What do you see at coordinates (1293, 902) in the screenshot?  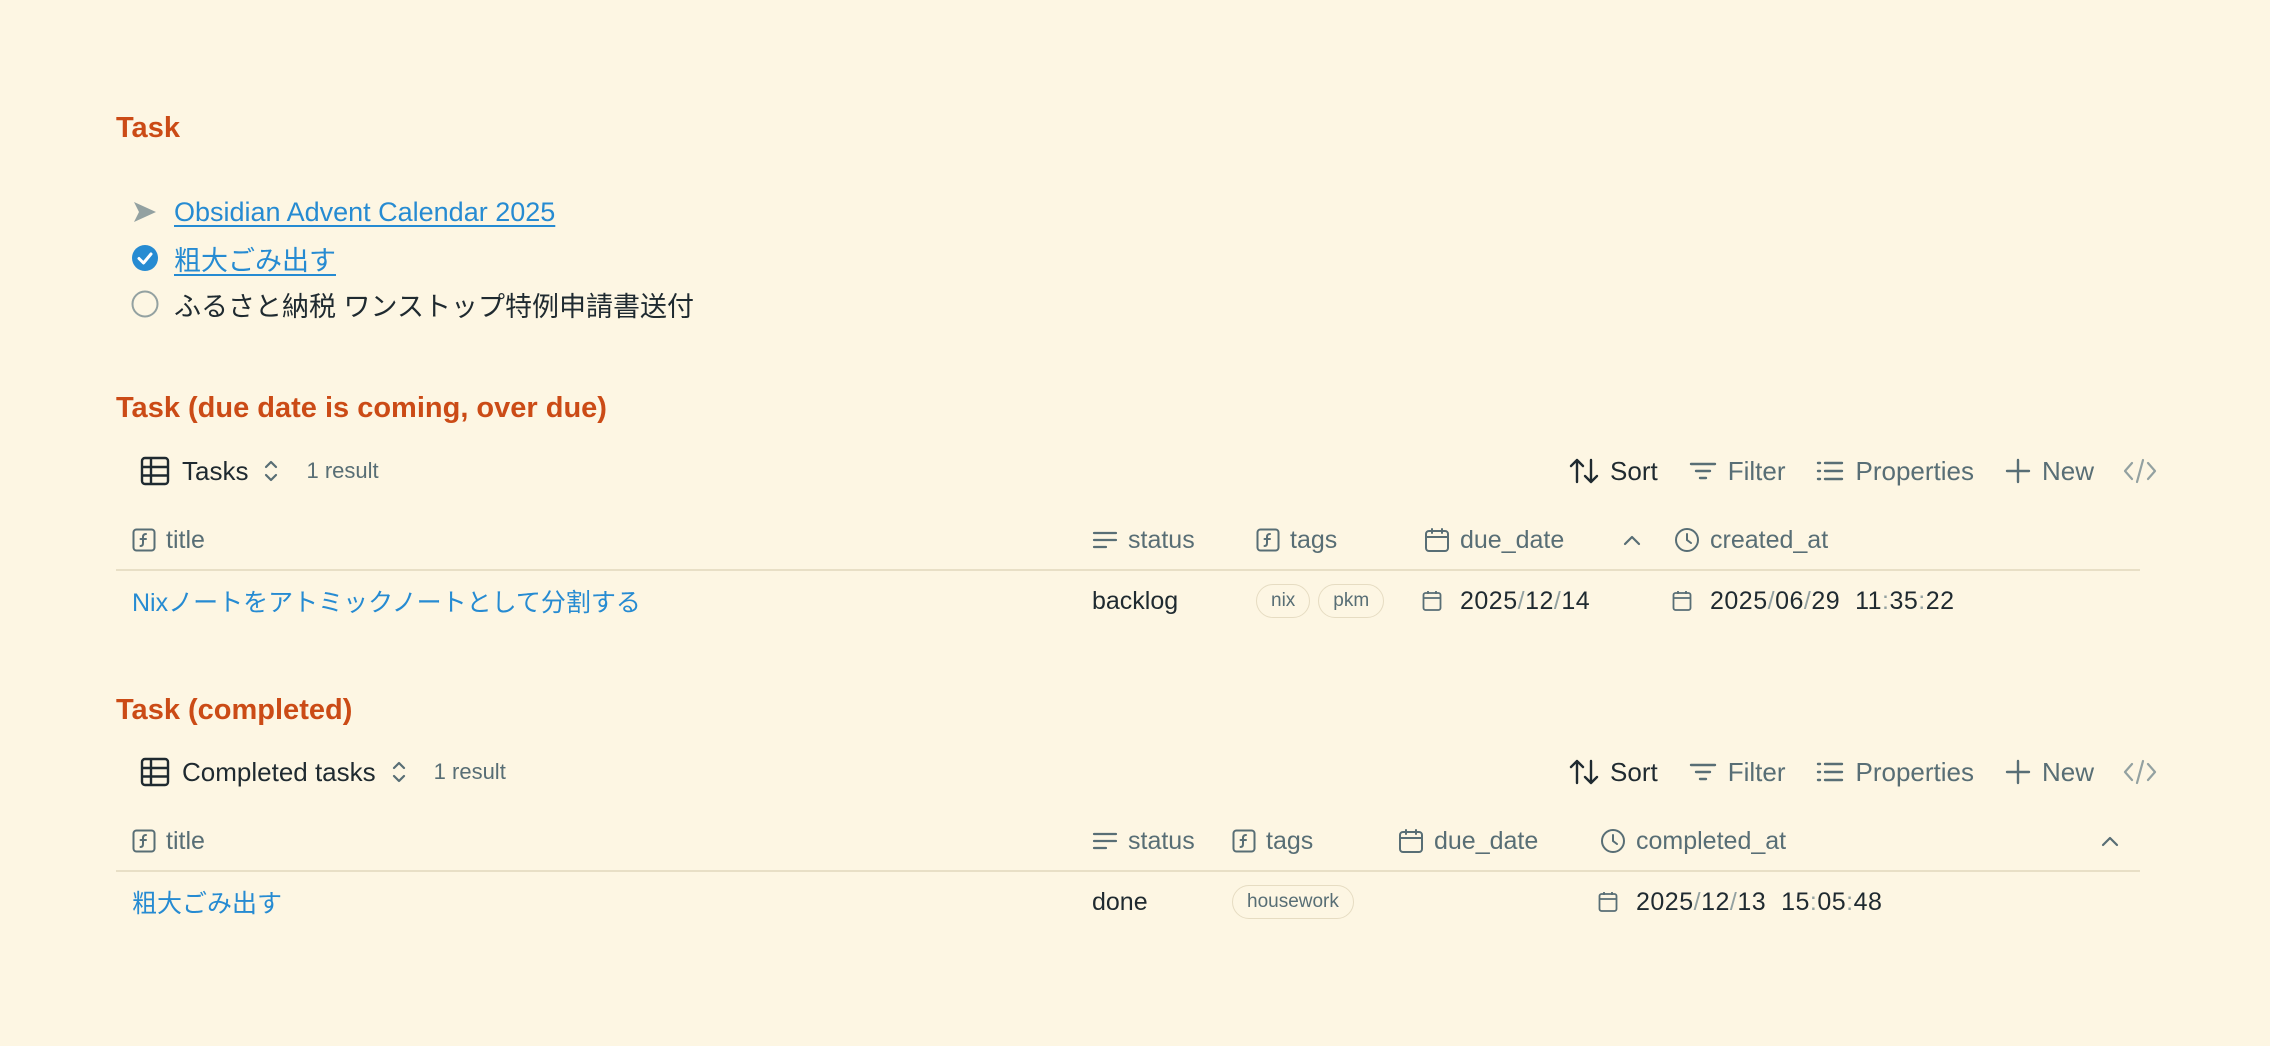 I see `tag-pill: housework` at bounding box center [1293, 902].